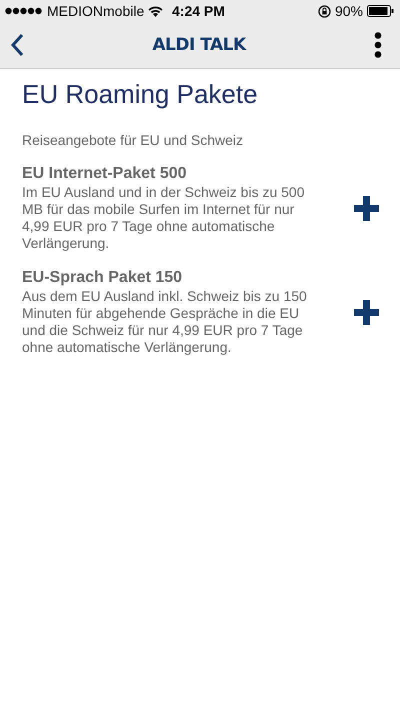 The width and height of the screenshot is (400, 712). I want to click on package-name: EU-Sprach Paket 150, so click(103, 278).